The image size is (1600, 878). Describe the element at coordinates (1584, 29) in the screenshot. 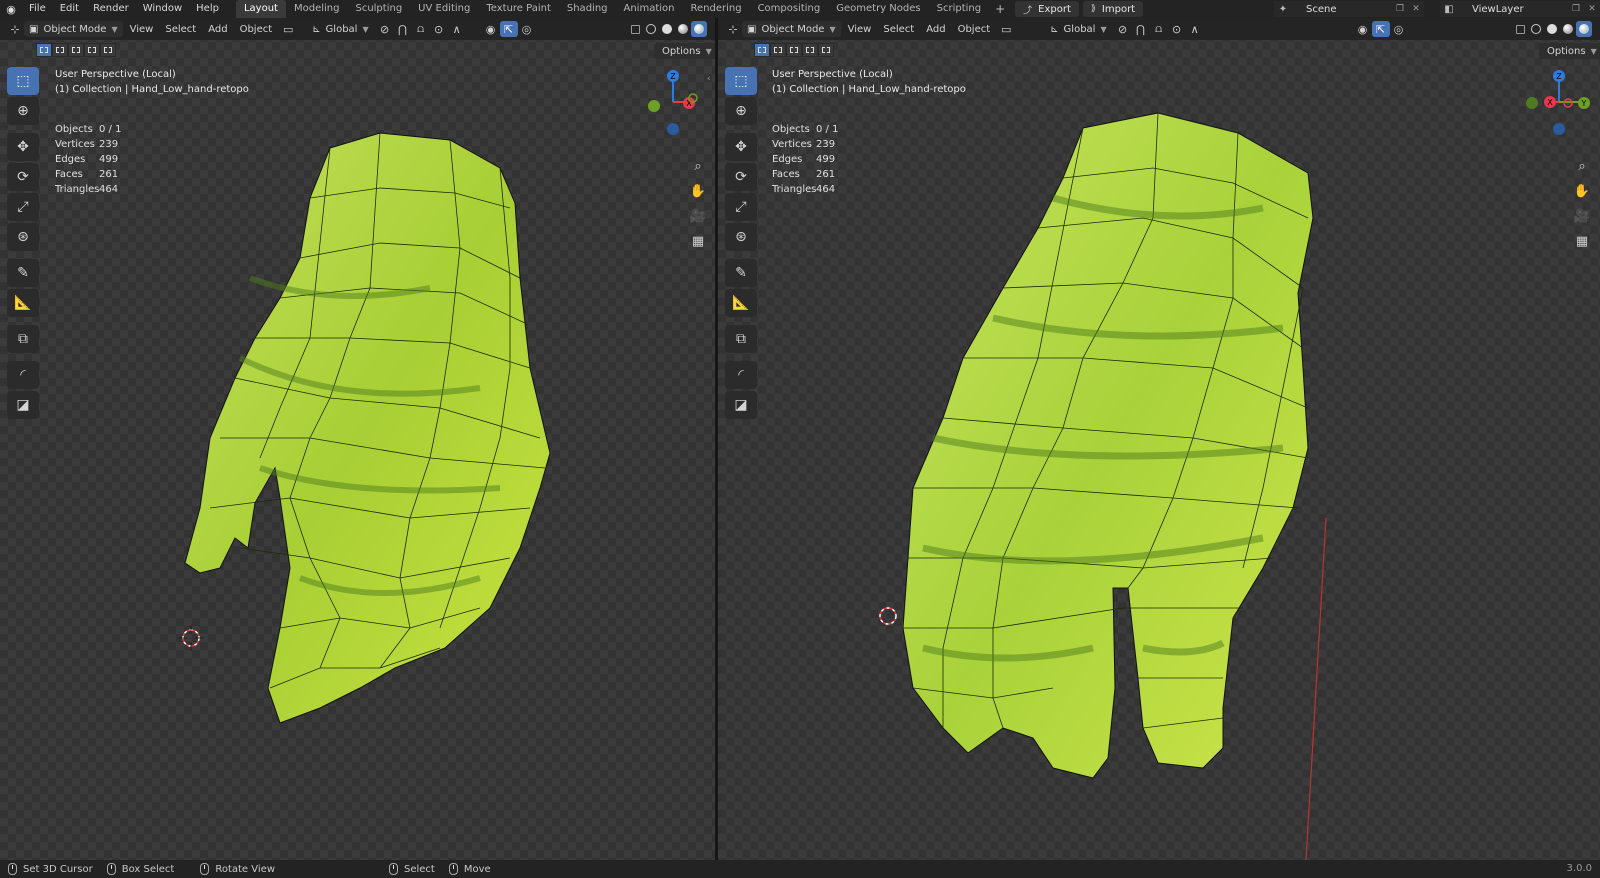

I see `rendered-shading-icon` at that location.